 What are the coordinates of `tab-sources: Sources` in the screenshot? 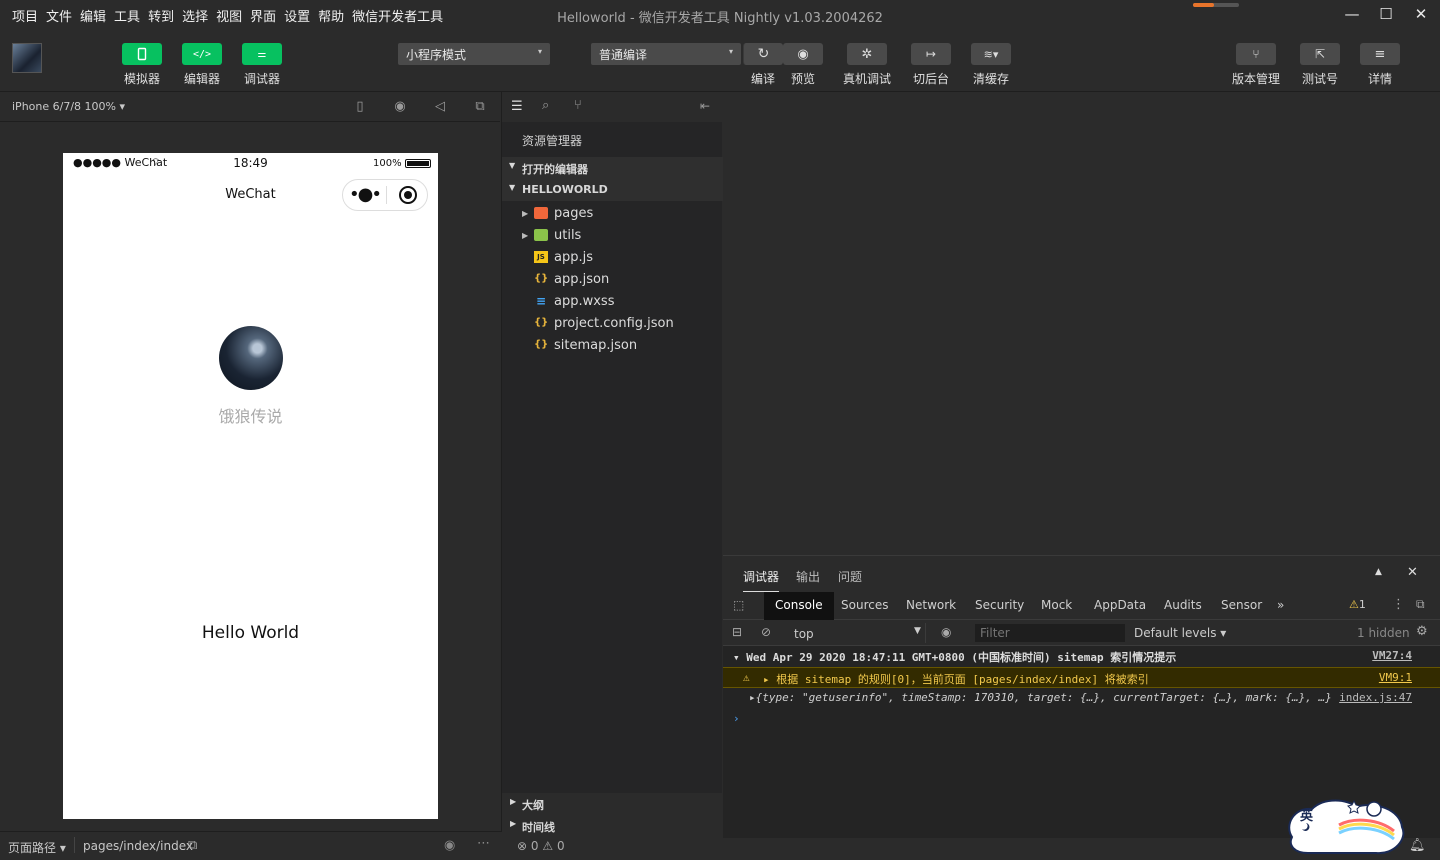 It's located at (864, 605).